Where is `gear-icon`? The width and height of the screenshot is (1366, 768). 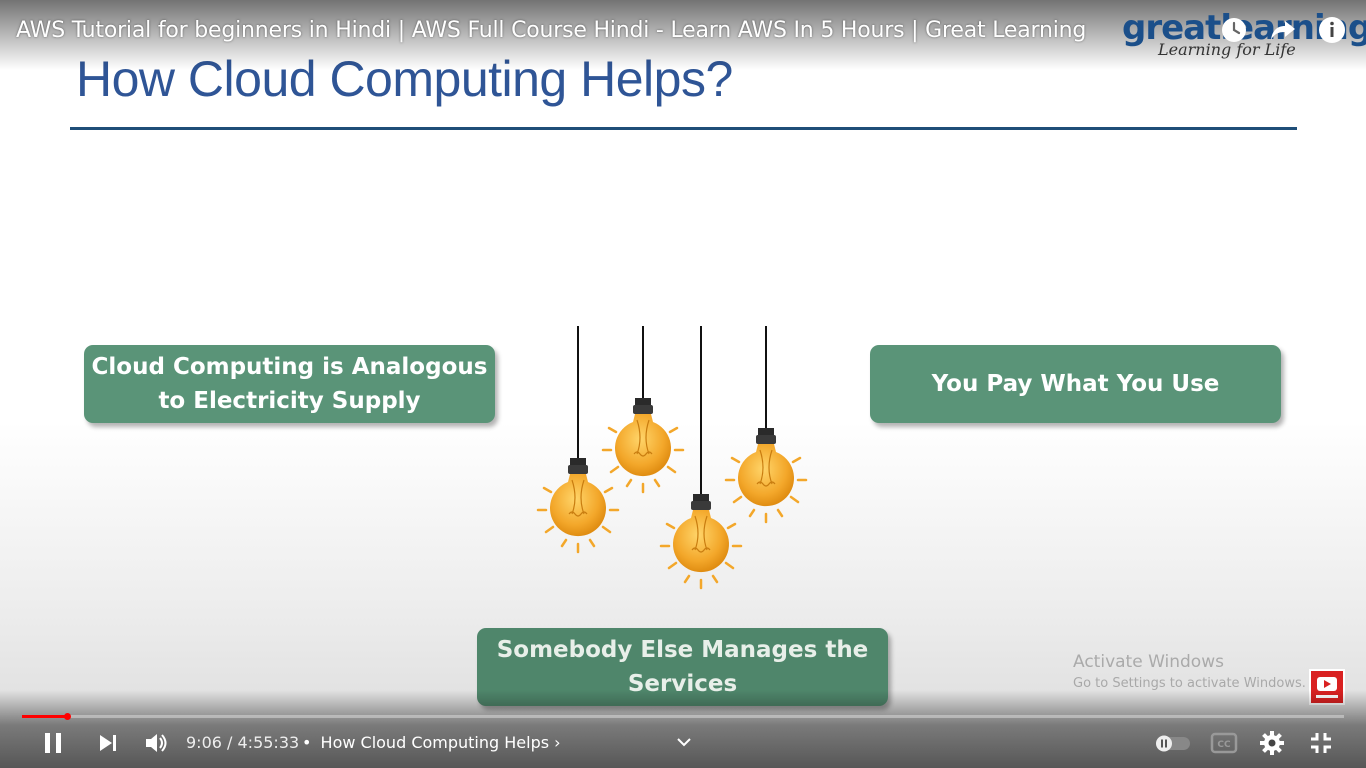
gear-icon is located at coordinates (1272, 743).